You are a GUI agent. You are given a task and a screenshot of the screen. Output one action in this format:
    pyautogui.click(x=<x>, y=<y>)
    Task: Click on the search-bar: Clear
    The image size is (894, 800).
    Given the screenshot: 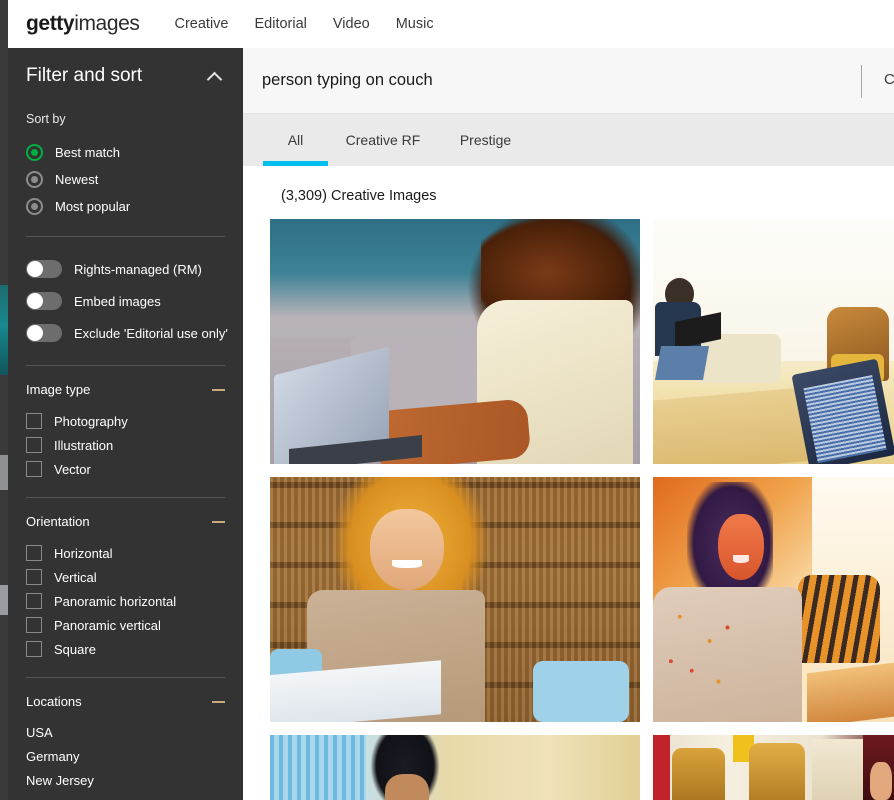 What is the action you would take?
    pyautogui.click(x=568, y=81)
    